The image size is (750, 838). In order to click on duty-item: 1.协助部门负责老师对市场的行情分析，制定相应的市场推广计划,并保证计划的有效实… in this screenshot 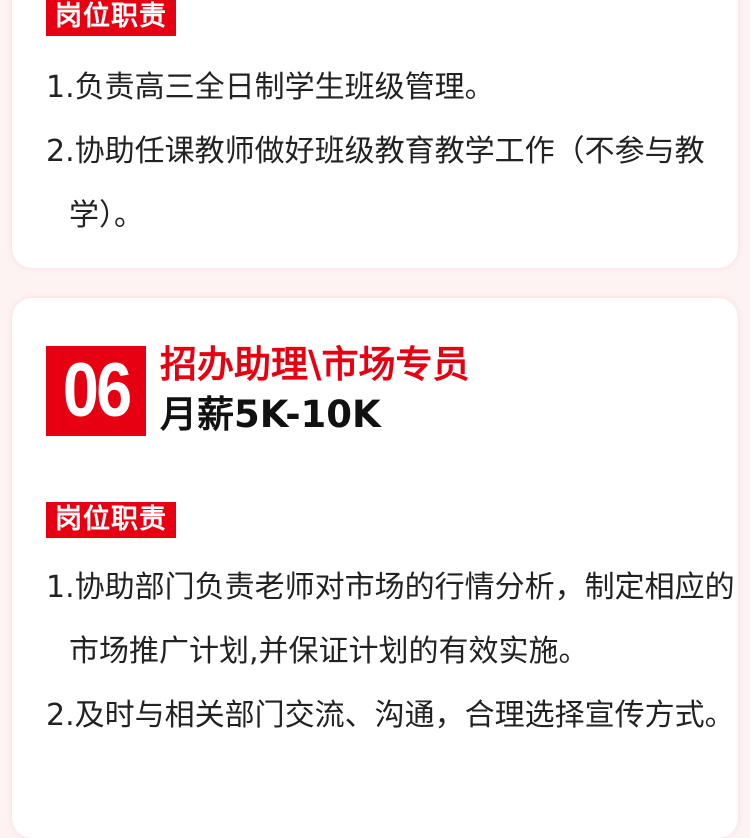, I will do `click(390, 619)`.